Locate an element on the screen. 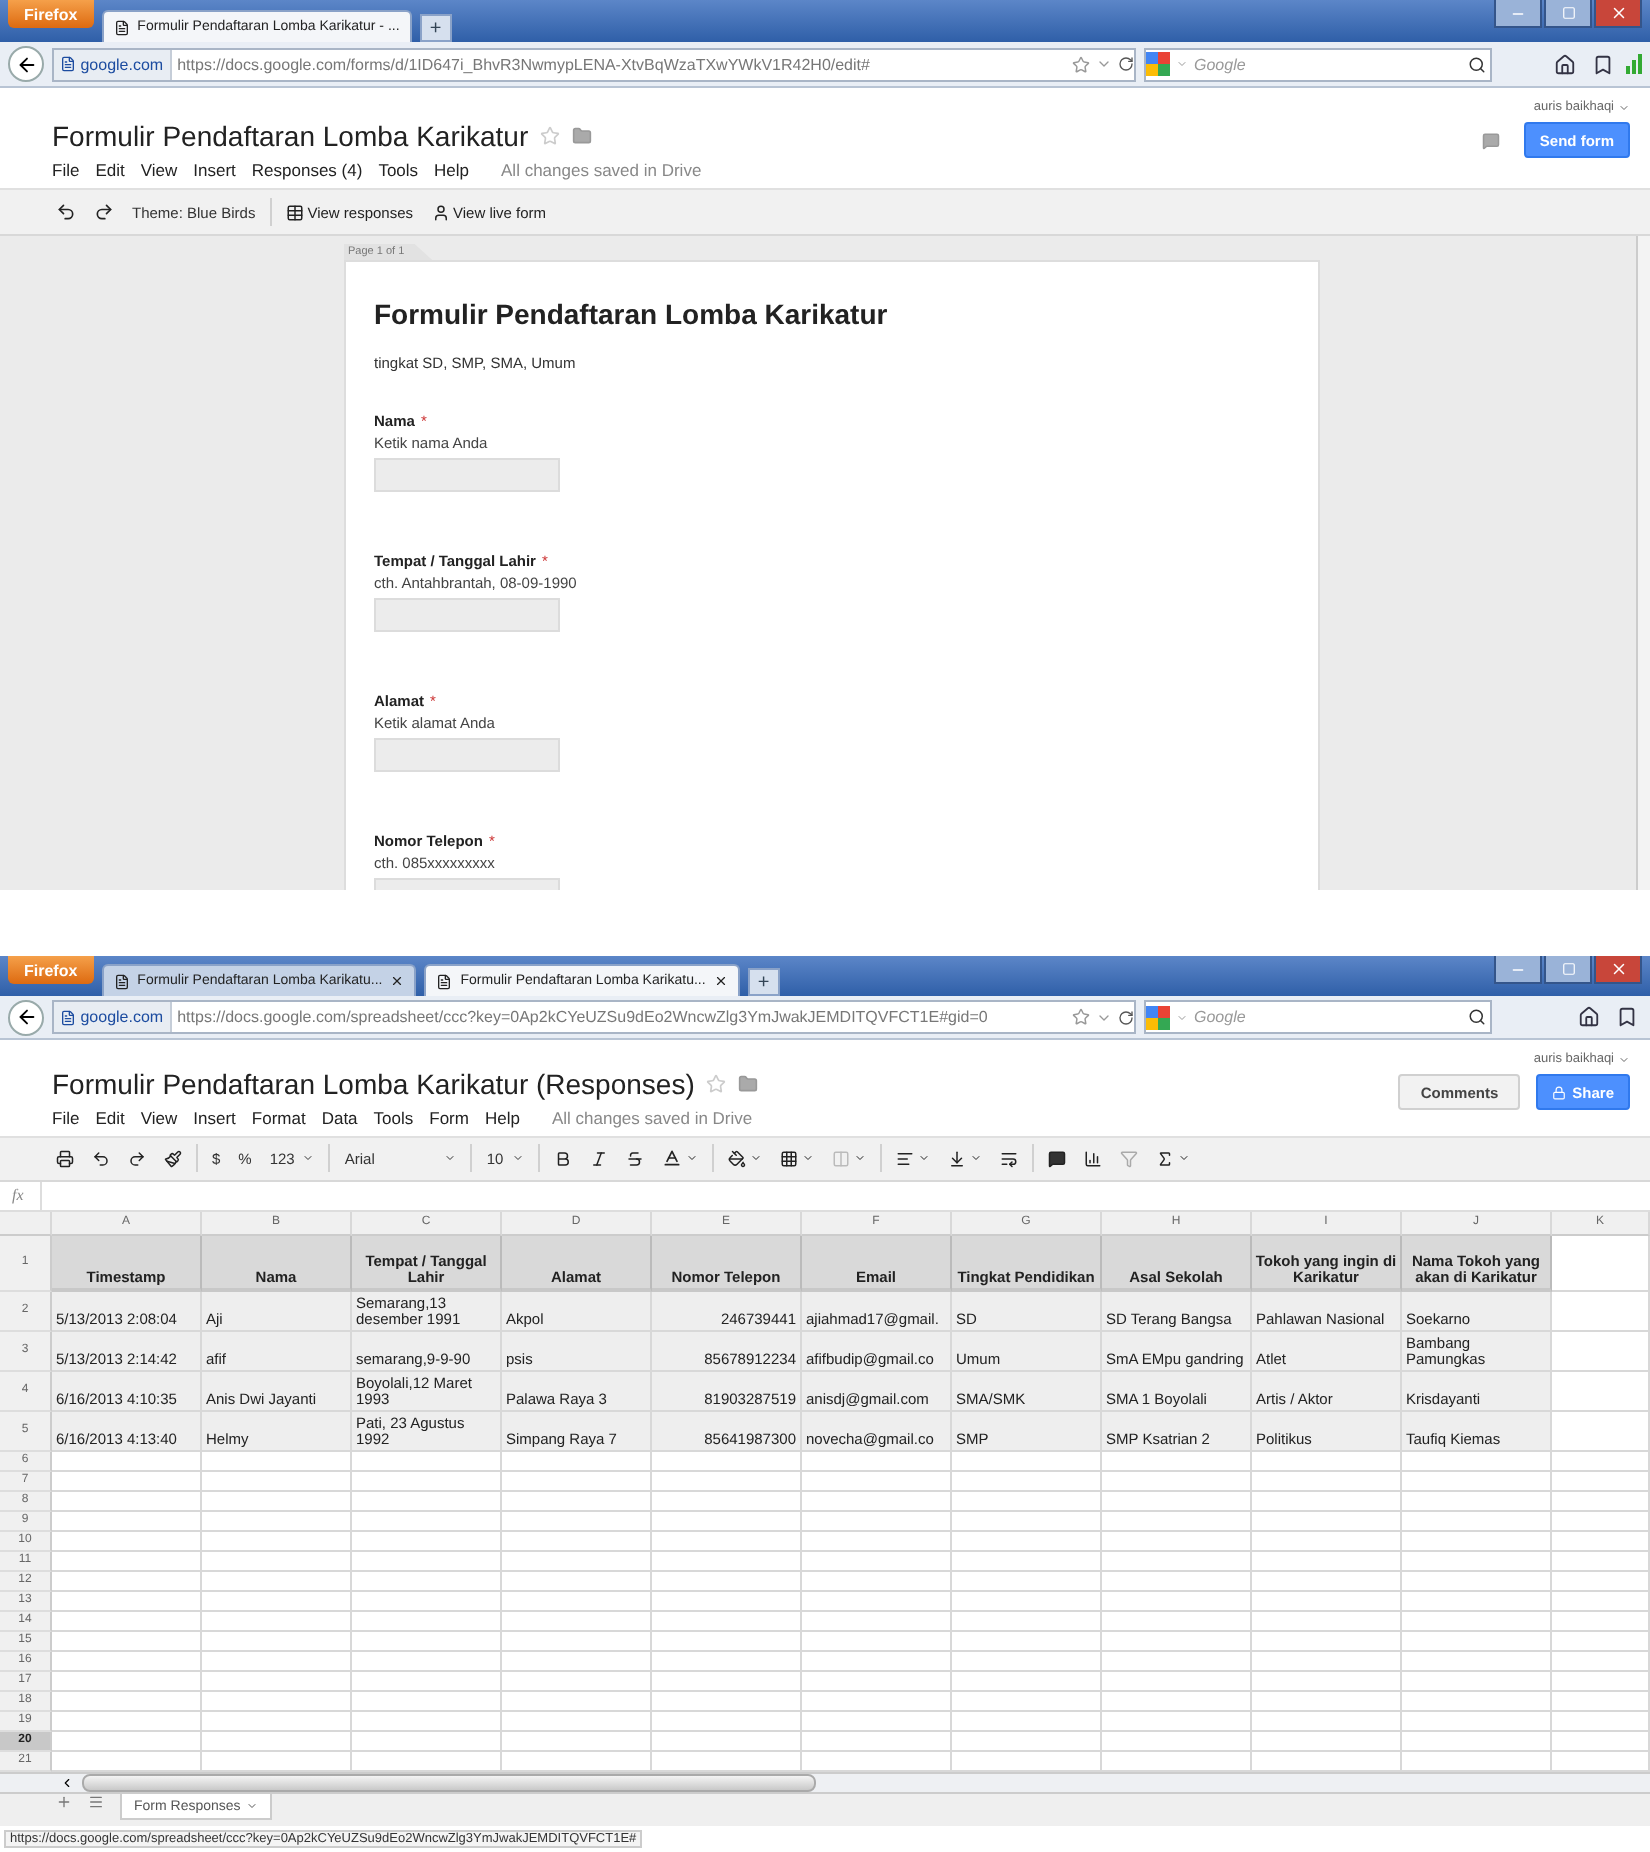 The height and width of the screenshot is (1852, 1650). menu-item: Format is located at coordinates (278, 1117).